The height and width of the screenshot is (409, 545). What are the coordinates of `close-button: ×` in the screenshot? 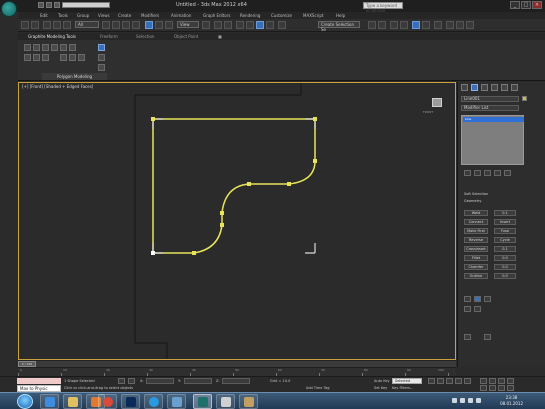 It's located at (537, 5).